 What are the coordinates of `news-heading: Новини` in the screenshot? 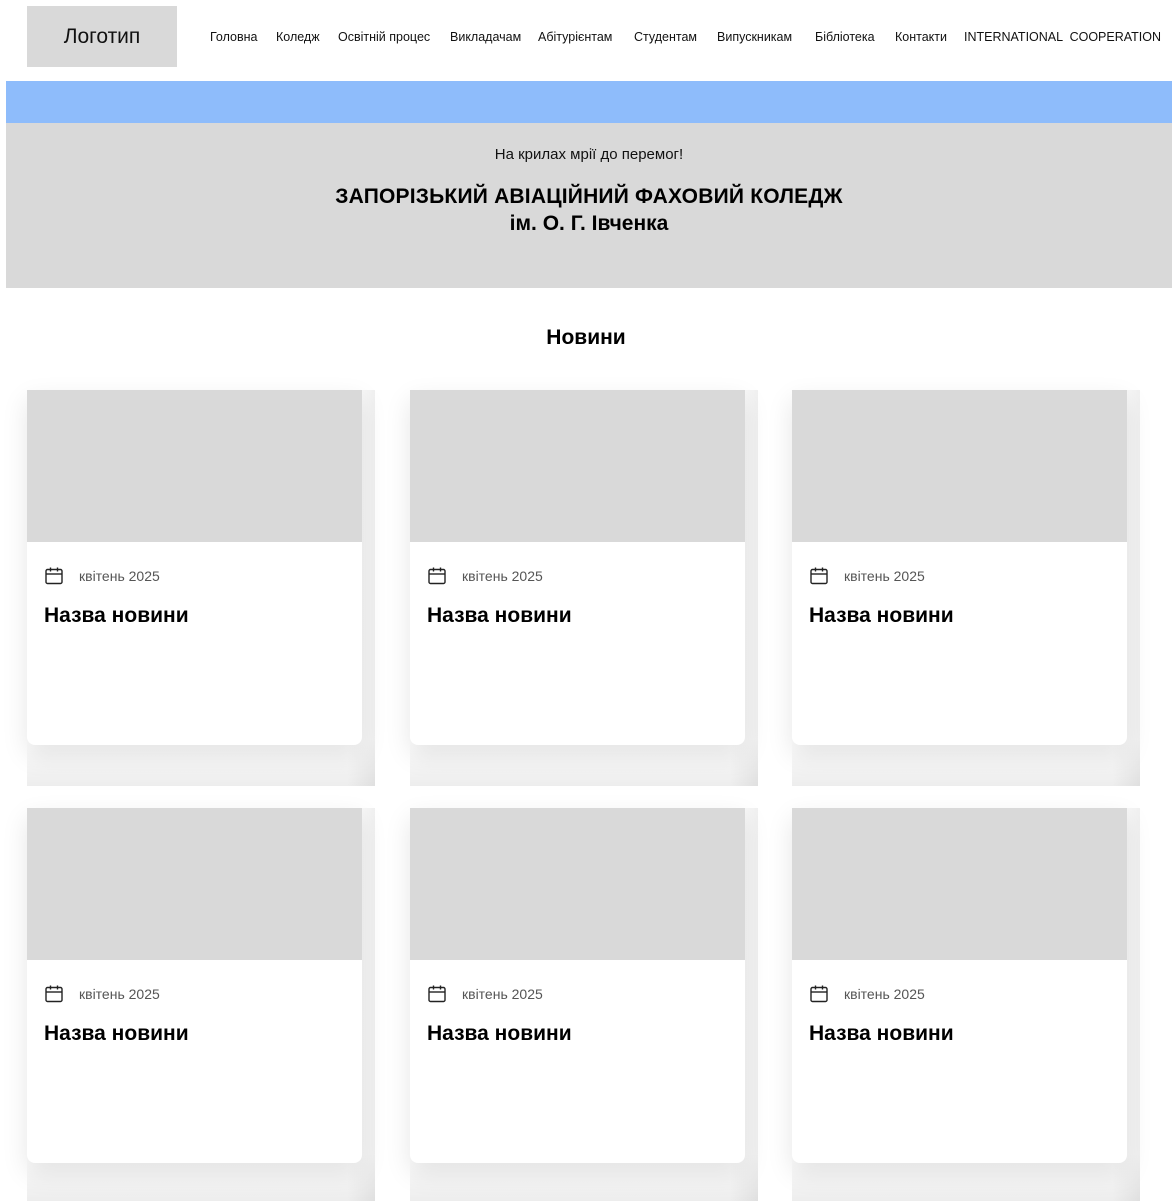 It's located at (586, 337).